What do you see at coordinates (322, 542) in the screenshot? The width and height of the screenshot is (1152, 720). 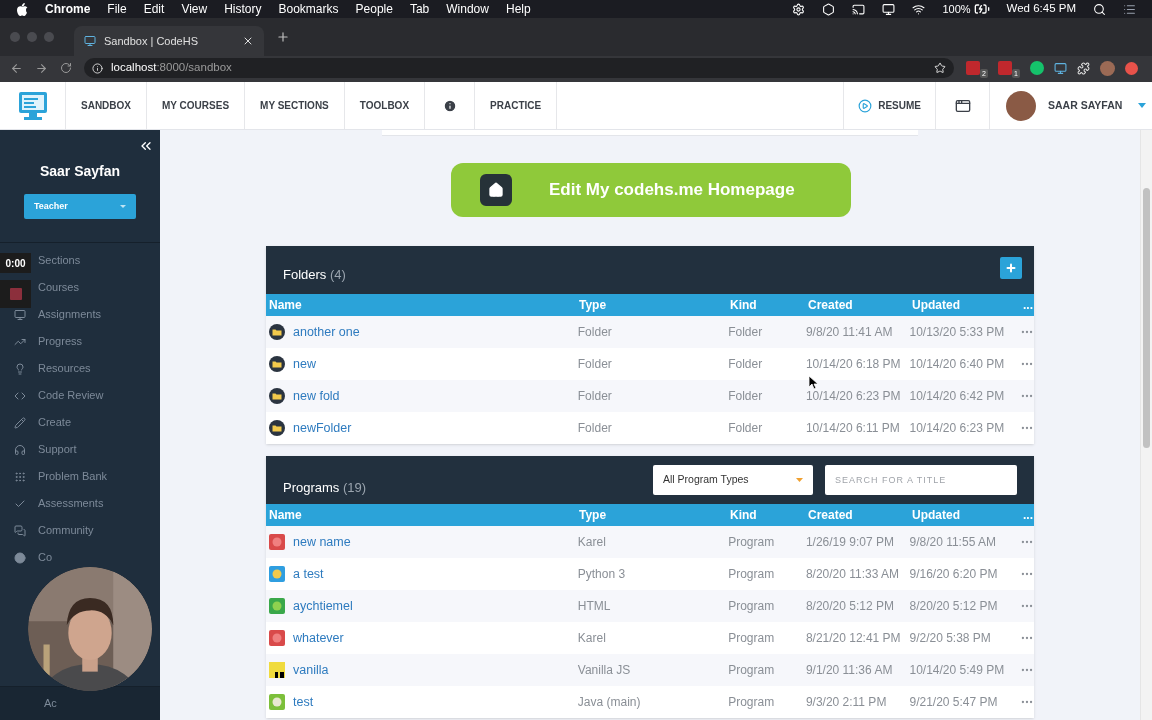 I see `item-link: new name` at bounding box center [322, 542].